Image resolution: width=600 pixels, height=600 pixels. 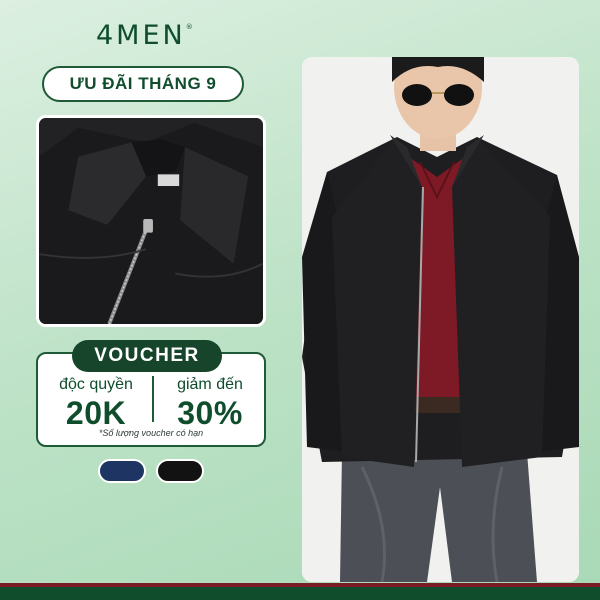 I want to click on voucher-left-label: độc quyền, so click(x=96, y=384).